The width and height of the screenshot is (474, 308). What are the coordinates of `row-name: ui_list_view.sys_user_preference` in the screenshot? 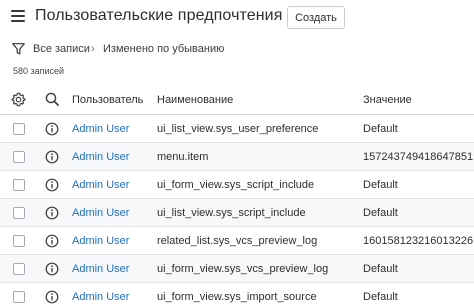 It's located at (238, 129).